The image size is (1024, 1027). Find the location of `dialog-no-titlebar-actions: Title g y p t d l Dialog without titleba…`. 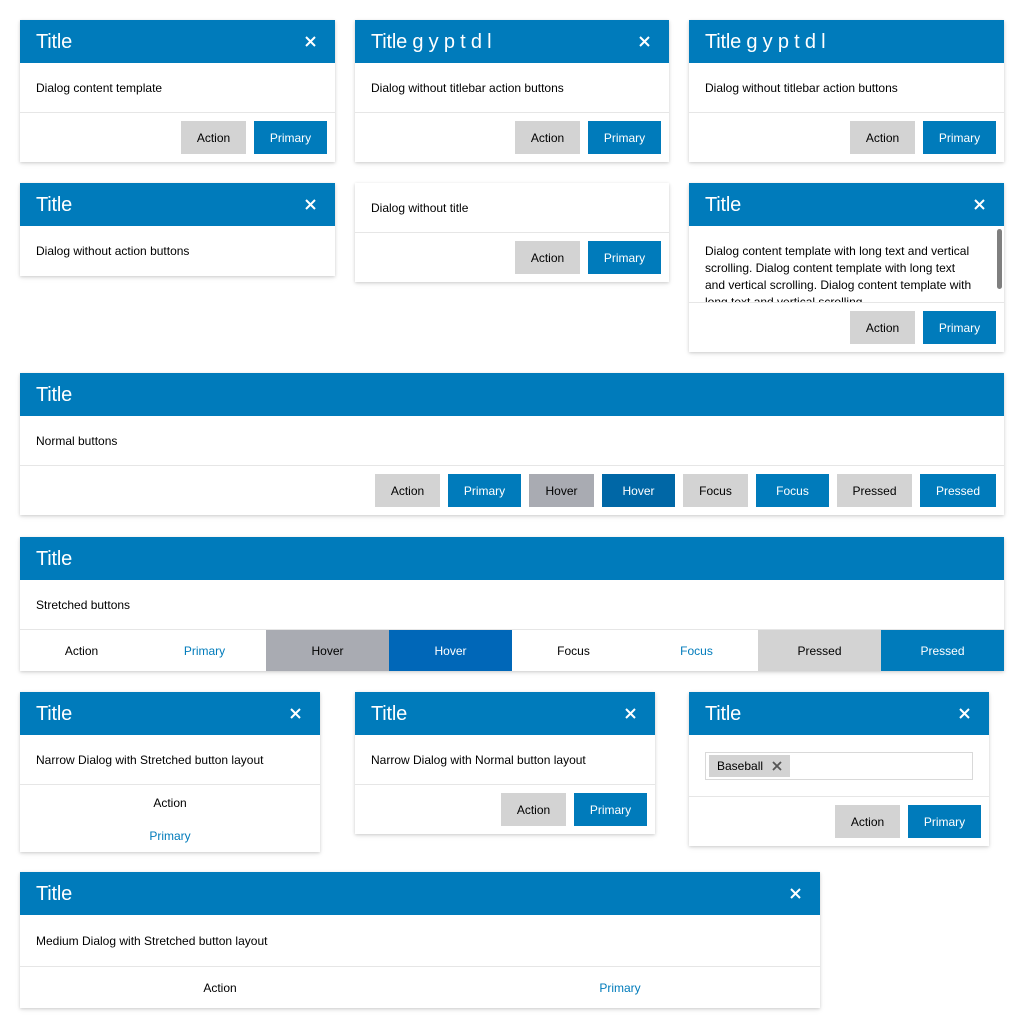

dialog-no-titlebar-actions: Title g y p t d l Dialog without titleba… is located at coordinates (512, 91).